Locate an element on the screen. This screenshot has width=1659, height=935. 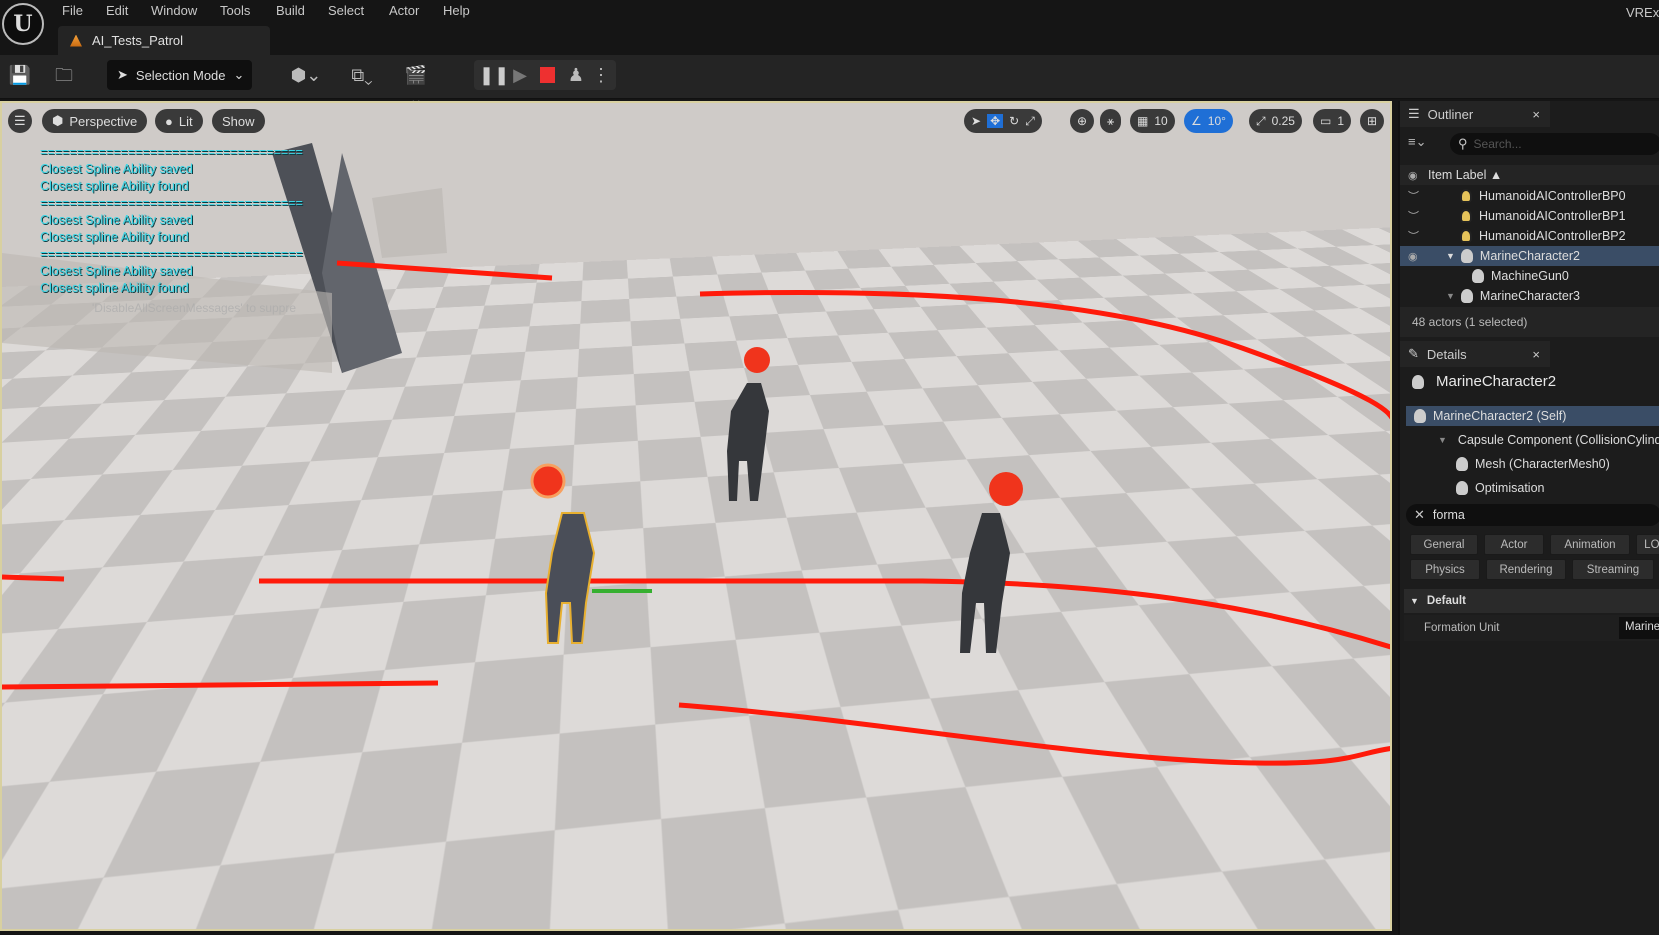
filter-animation: Animation is located at coordinates (1590, 544).